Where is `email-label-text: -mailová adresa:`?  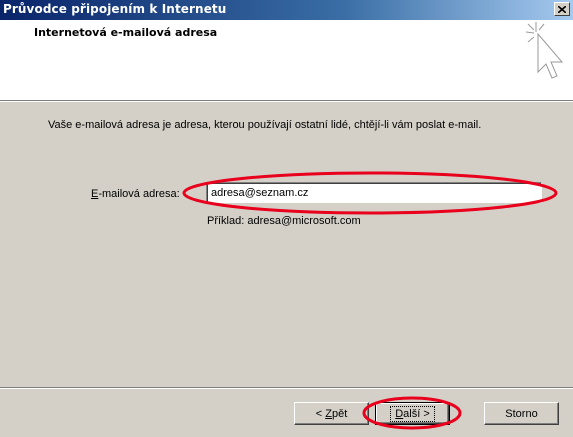 email-label-text: -mailová adresa: is located at coordinates (139, 194).